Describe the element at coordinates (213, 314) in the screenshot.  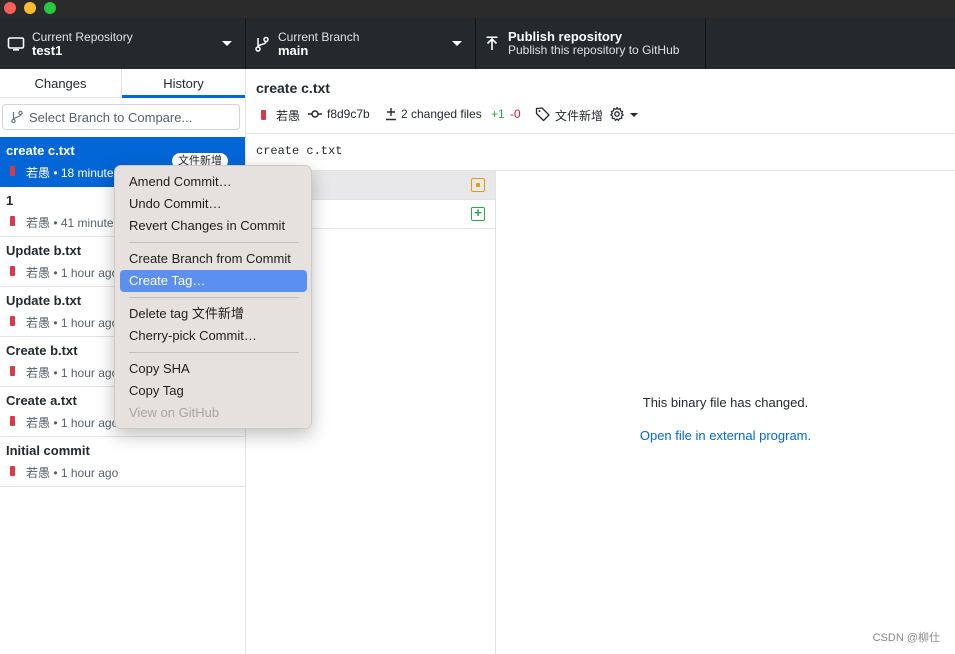
I see `menu-item-delete-tag: Delete tag 文件新增` at that location.